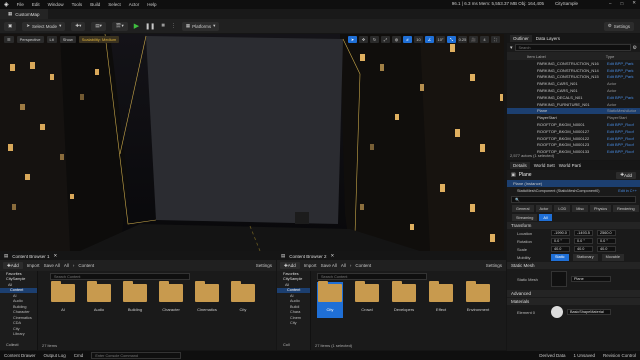  Describe the element at coordinates (173, 26) in the screenshot. I see `play-options-icon: ⋮` at that location.